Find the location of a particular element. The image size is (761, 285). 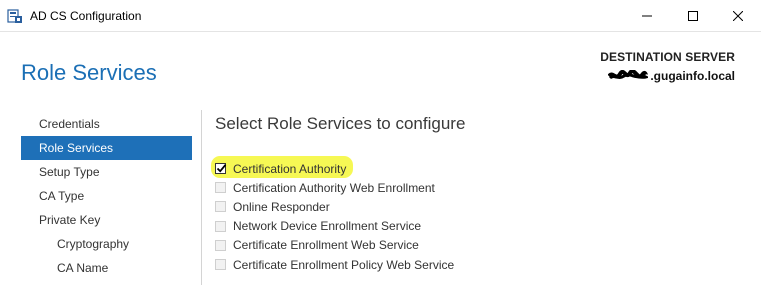

role-service-label: Online Responder is located at coordinates (281, 206).